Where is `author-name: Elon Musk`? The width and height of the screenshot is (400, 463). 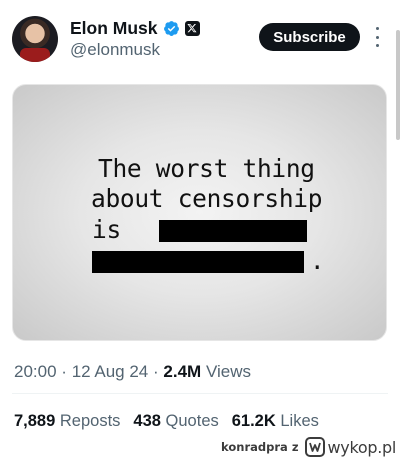 author-name: Elon Musk is located at coordinates (114, 28).